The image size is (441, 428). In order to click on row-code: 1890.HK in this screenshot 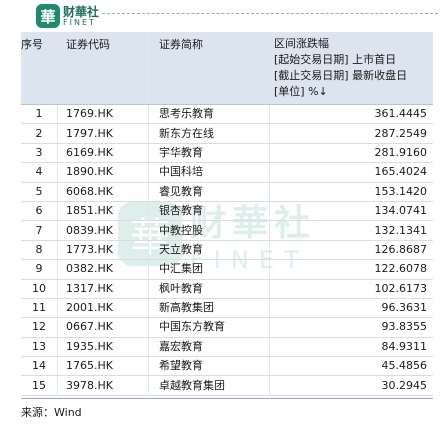, I will do `click(103, 172)`.